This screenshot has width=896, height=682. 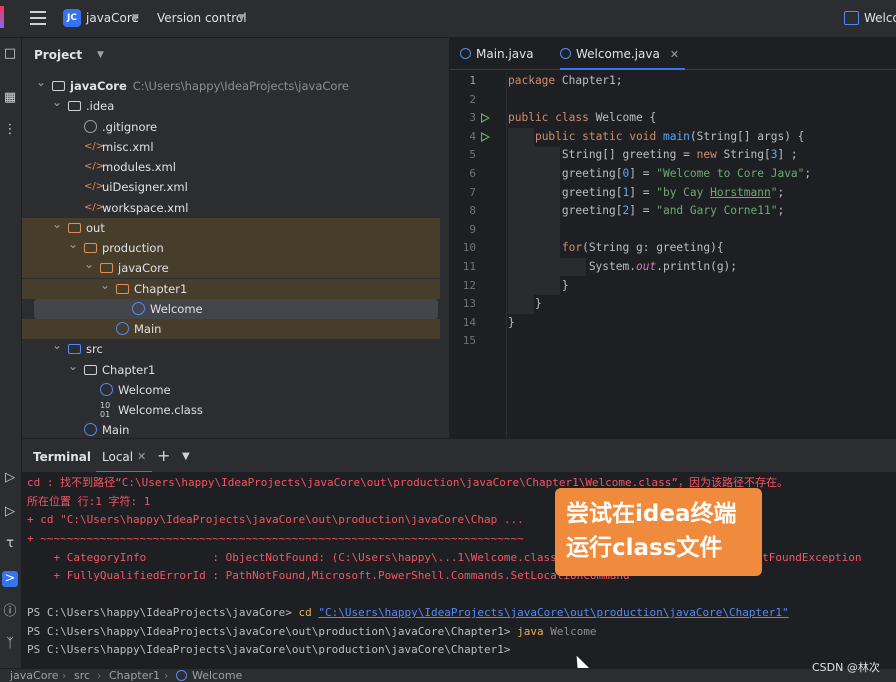 What do you see at coordinates (653, 155) in the screenshot?
I see `code-line-5: String[] greeting = new String[3] ;` at bounding box center [653, 155].